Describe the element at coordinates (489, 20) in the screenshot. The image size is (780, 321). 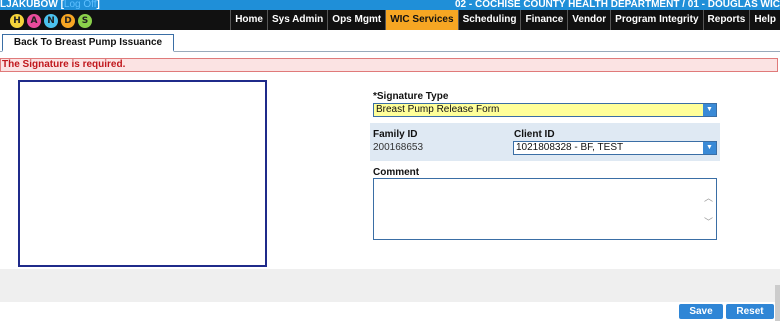
I see `nav-item-scheduling: Scheduling` at that location.